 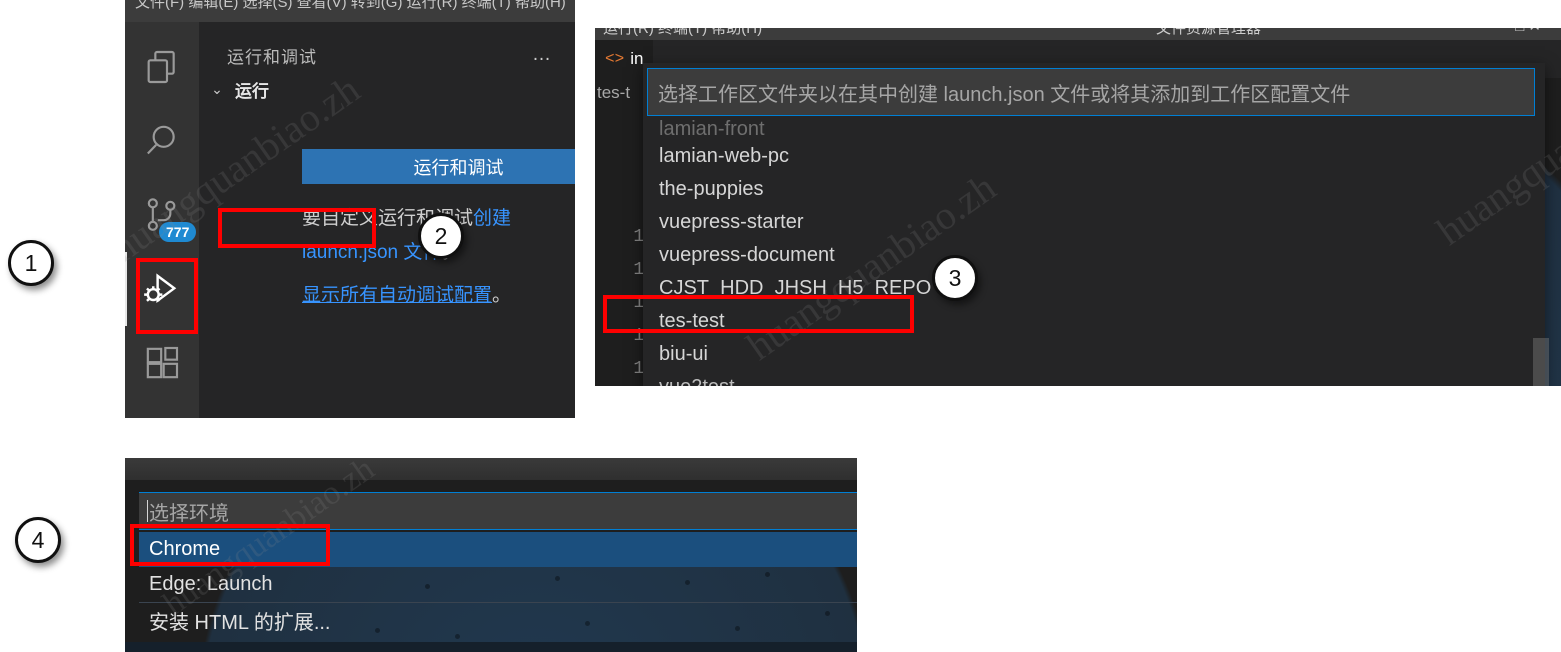 What do you see at coordinates (637, 58) in the screenshot?
I see `editor-tab-label: in` at bounding box center [637, 58].